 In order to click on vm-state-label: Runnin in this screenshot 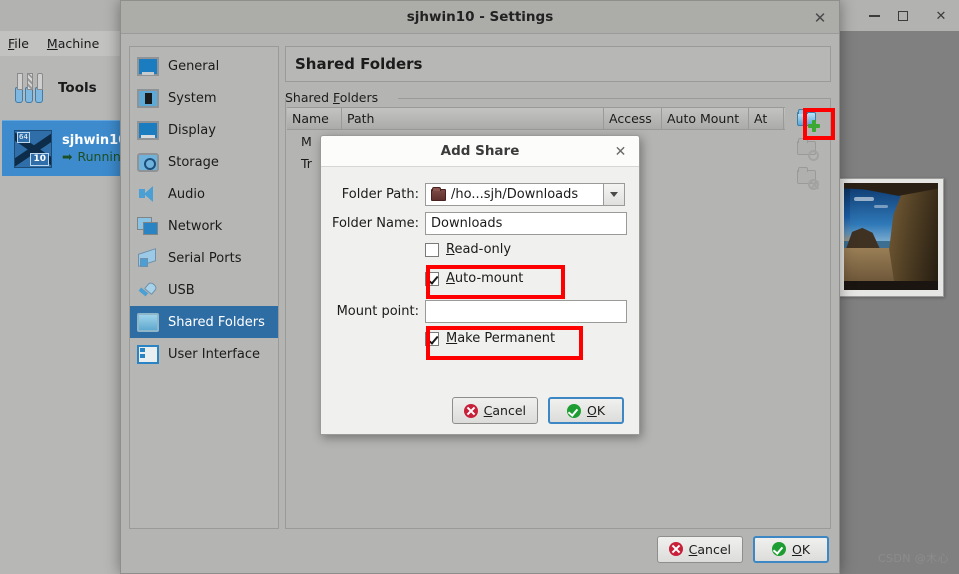, I will do `click(99, 156)`.